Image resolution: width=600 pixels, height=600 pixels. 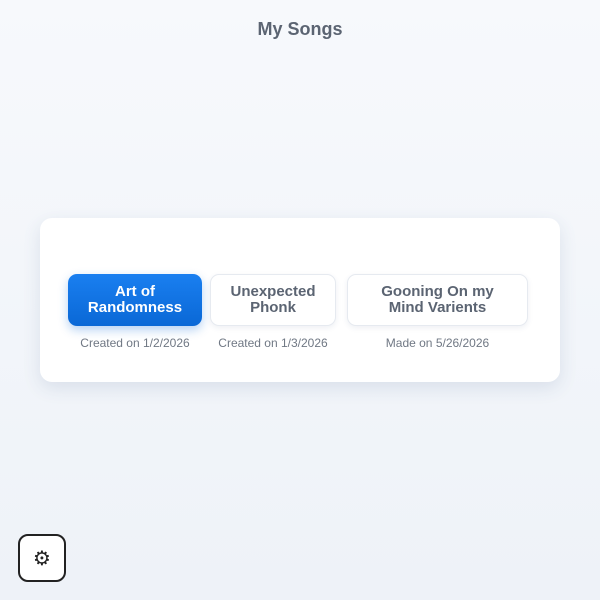 I want to click on song-button-gooning-on-my-mind-varients: Gooning On my Mind Varients, so click(x=437, y=300).